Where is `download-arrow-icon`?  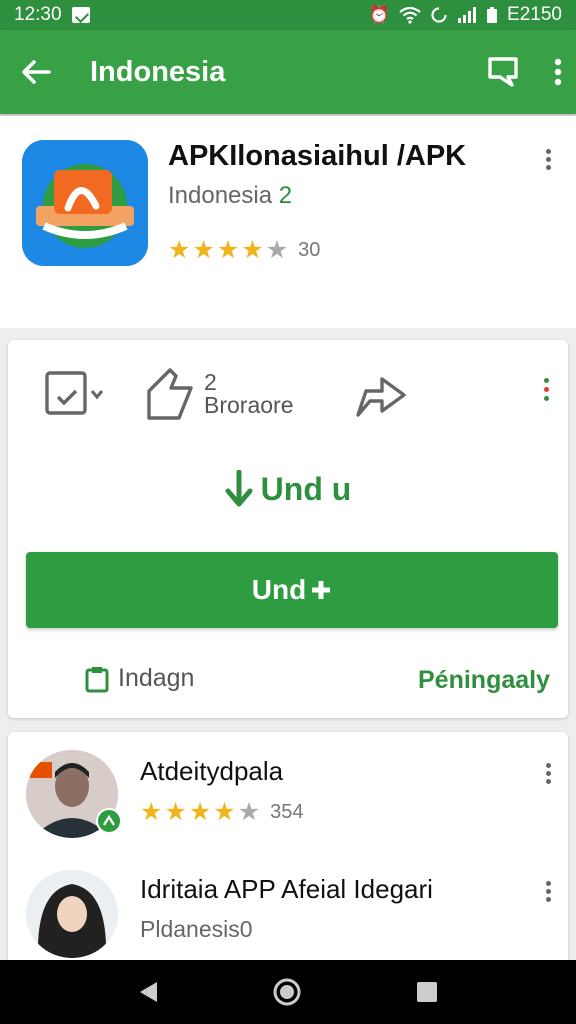
download-arrow-icon is located at coordinates (239, 488).